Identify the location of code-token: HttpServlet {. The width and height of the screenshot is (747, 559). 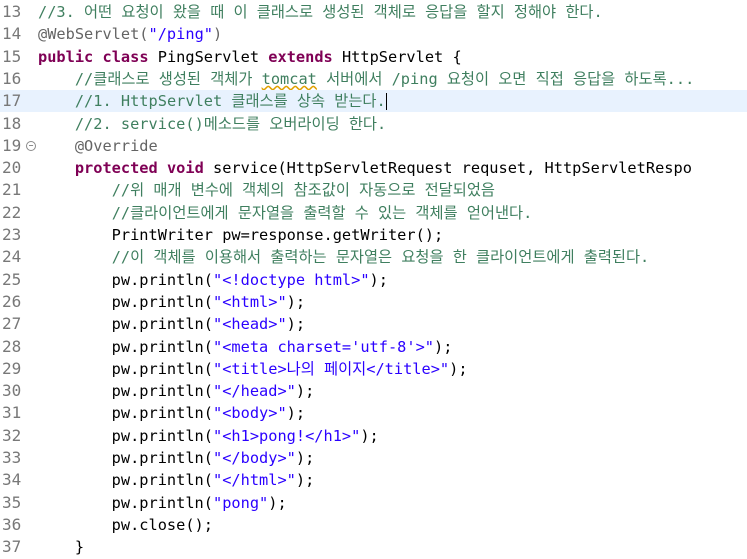
(397, 56).